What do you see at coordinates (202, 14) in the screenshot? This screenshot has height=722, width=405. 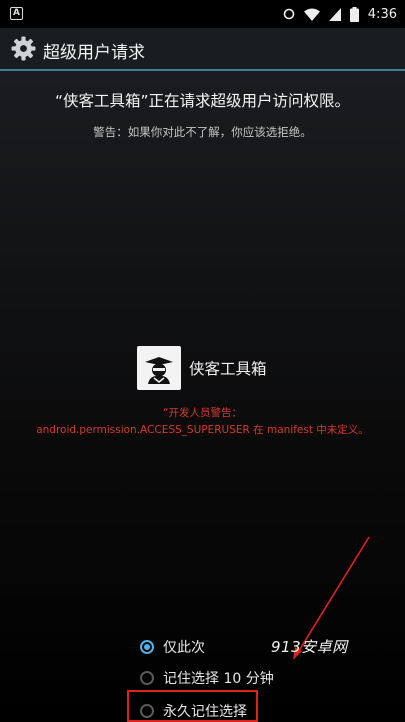 I see `status-bar: A 4:36` at bounding box center [202, 14].